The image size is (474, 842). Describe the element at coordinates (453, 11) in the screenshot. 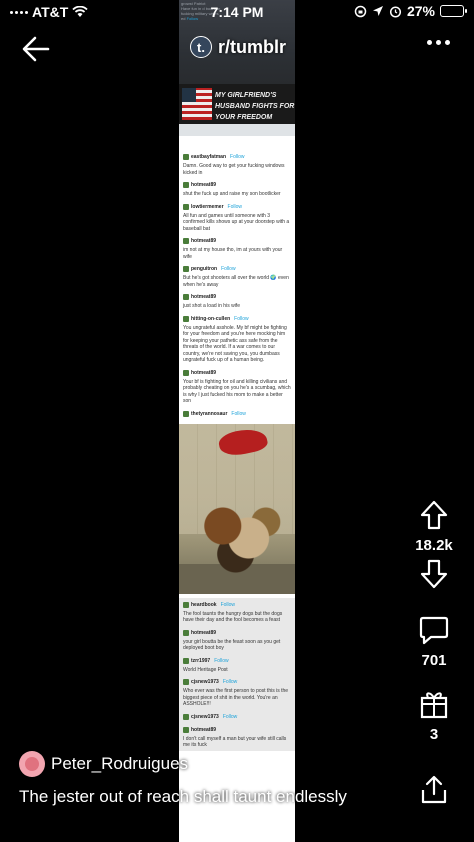

I see `battery-icon` at that location.